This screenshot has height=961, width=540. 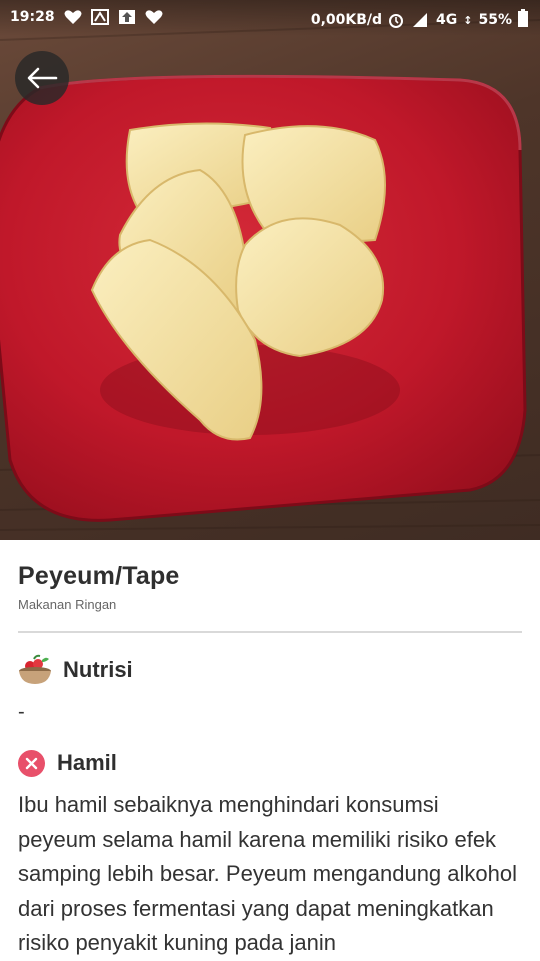 What do you see at coordinates (397, 20) in the screenshot?
I see `alarm-icon` at bounding box center [397, 20].